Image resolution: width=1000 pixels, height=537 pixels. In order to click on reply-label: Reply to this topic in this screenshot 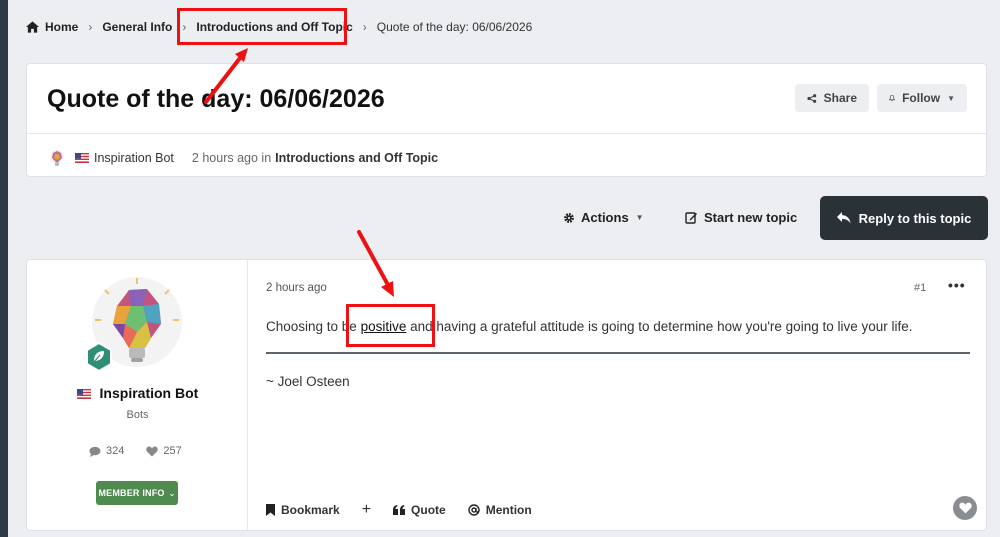, I will do `click(915, 218)`.